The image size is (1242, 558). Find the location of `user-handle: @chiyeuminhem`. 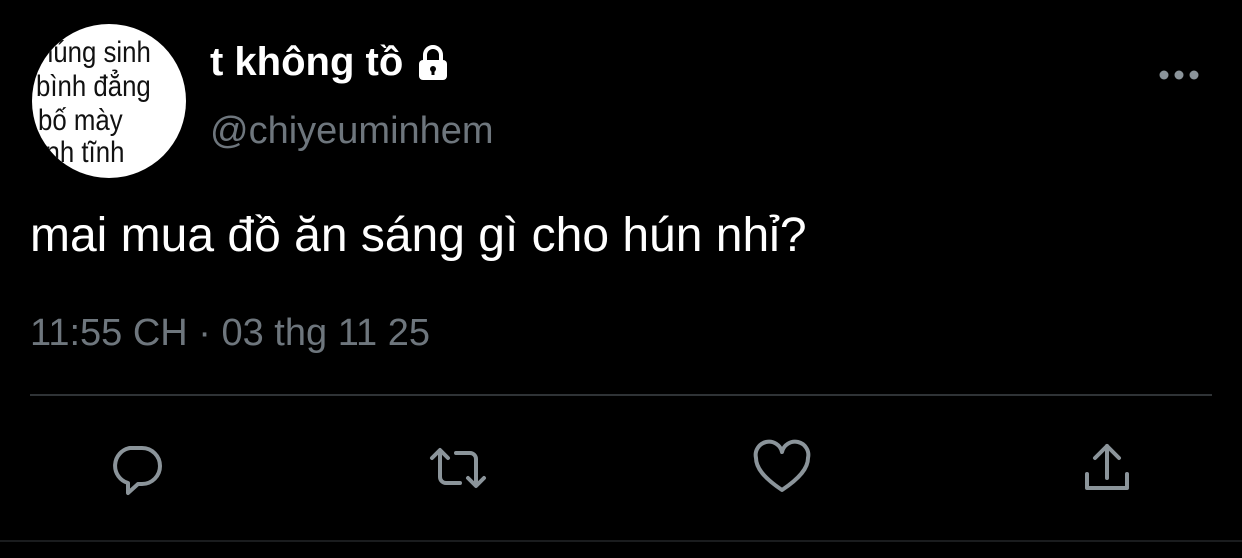

user-handle: @chiyeuminhem is located at coordinates (352, 131).